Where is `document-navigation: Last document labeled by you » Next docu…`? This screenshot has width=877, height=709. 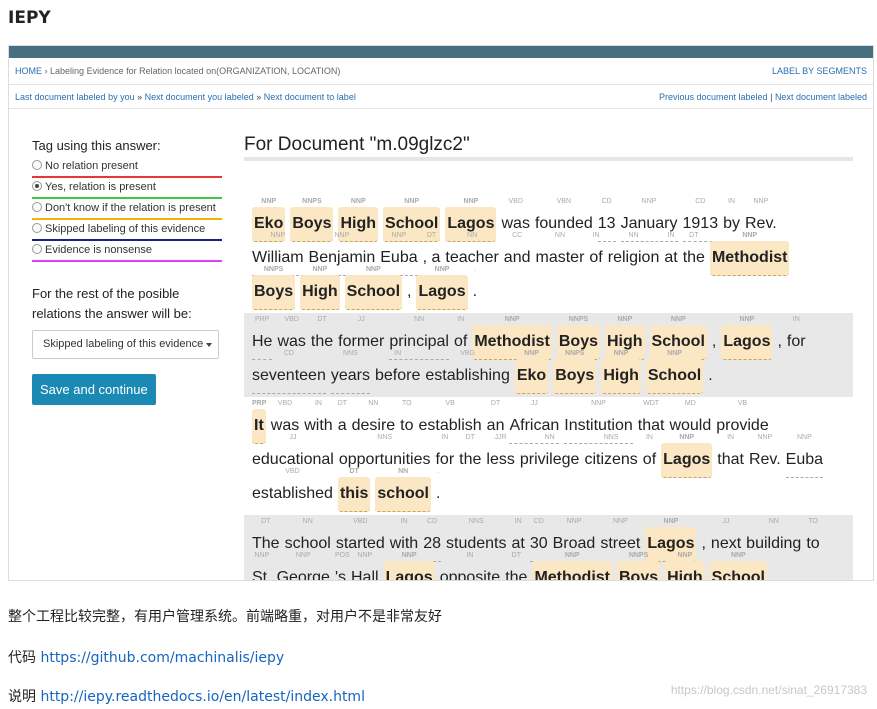
document-navigation: Last document labeled by you » Next docu… is located at coordinates (441, 97).